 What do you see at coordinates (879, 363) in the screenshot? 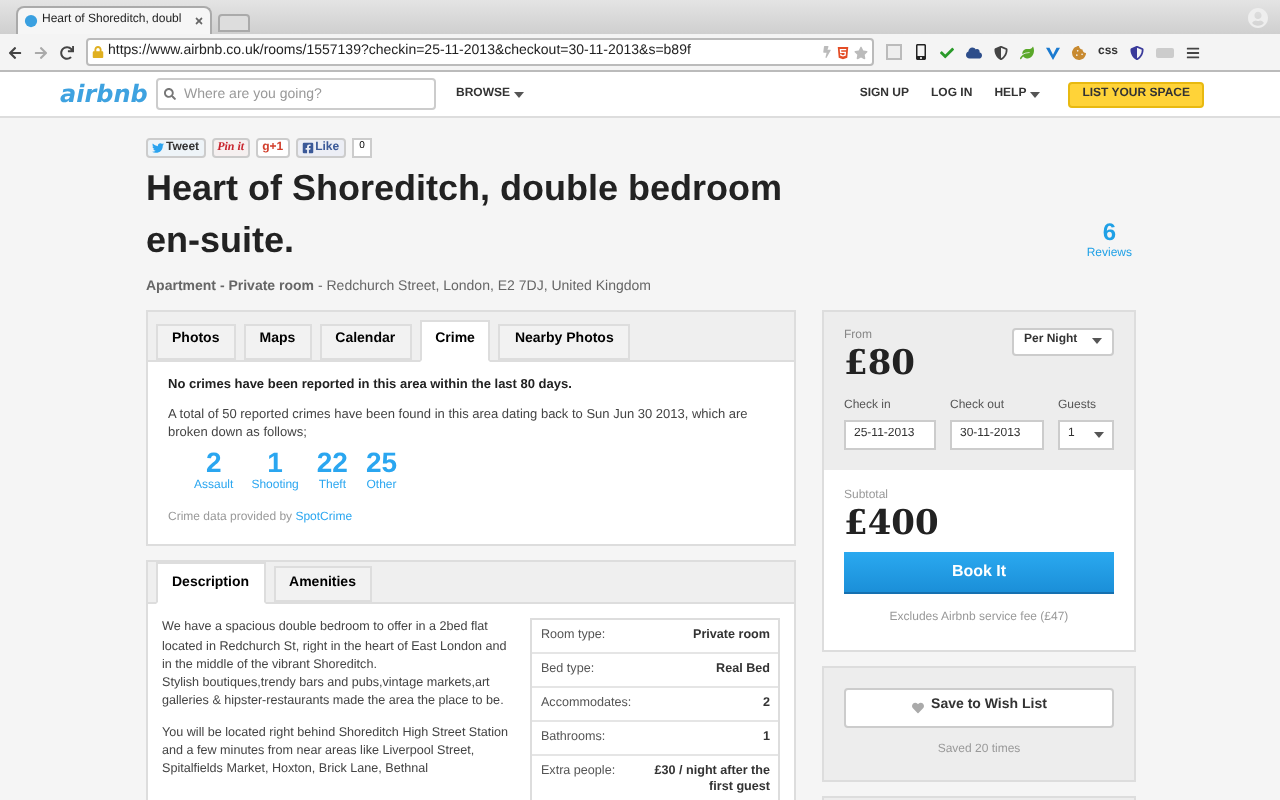
I see `nightly-price: £80` at bounding box center [879, 363].